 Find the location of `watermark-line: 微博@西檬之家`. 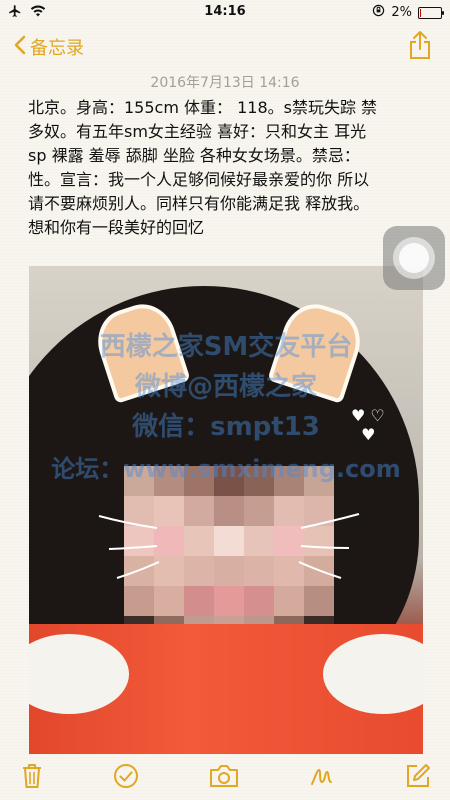

watermark-line: 微博@西檬之家 is located at coordinates (225, 387).